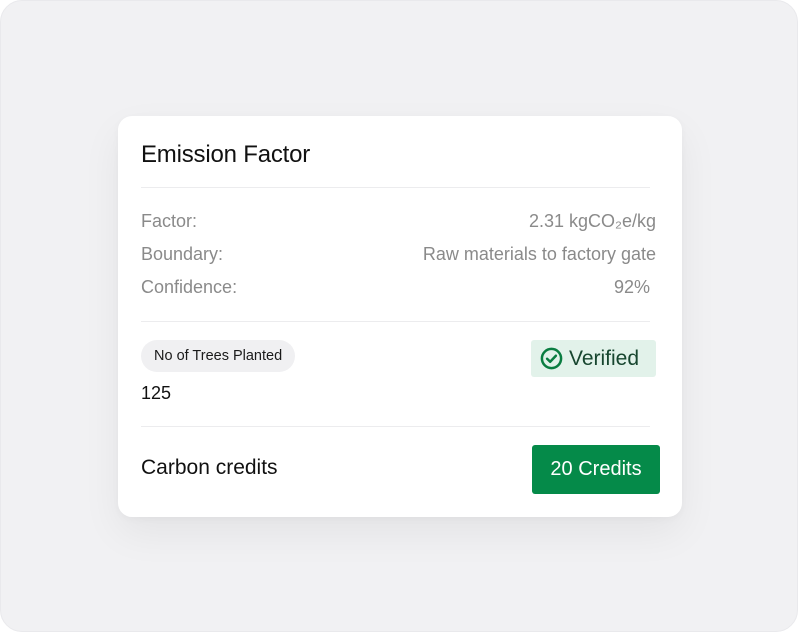 The width and height of the screenshot is (798, 632). What do you see at coordinates (218, 356) in the screenshot?
I see `trees-planted-label: No of Trees Planted` at bounding box center [218, 356].